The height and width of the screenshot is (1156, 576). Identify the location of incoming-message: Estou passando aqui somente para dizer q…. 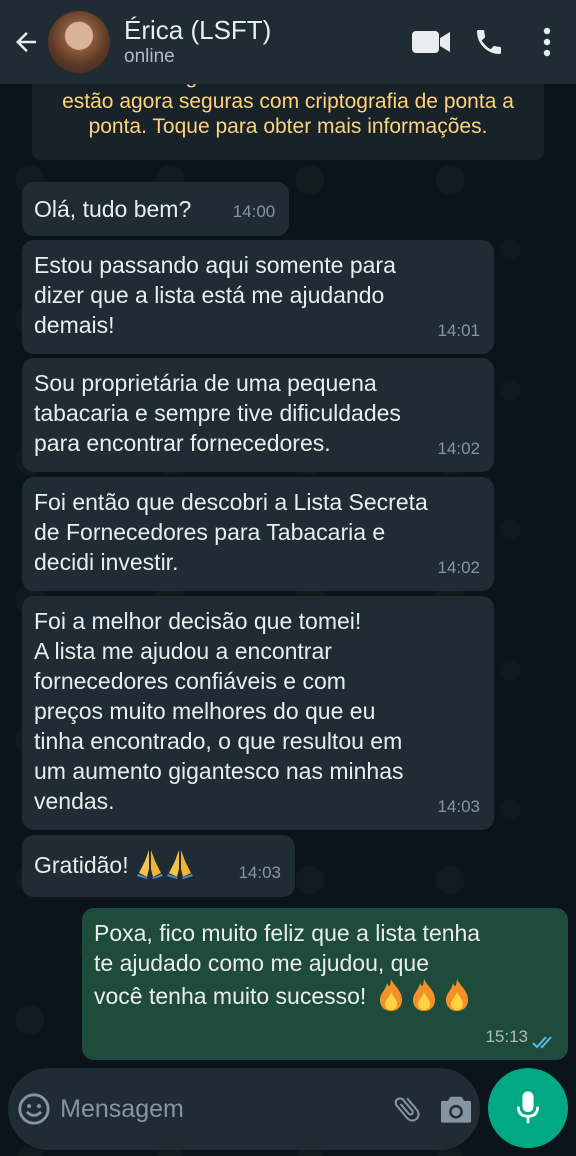
(258, 297).